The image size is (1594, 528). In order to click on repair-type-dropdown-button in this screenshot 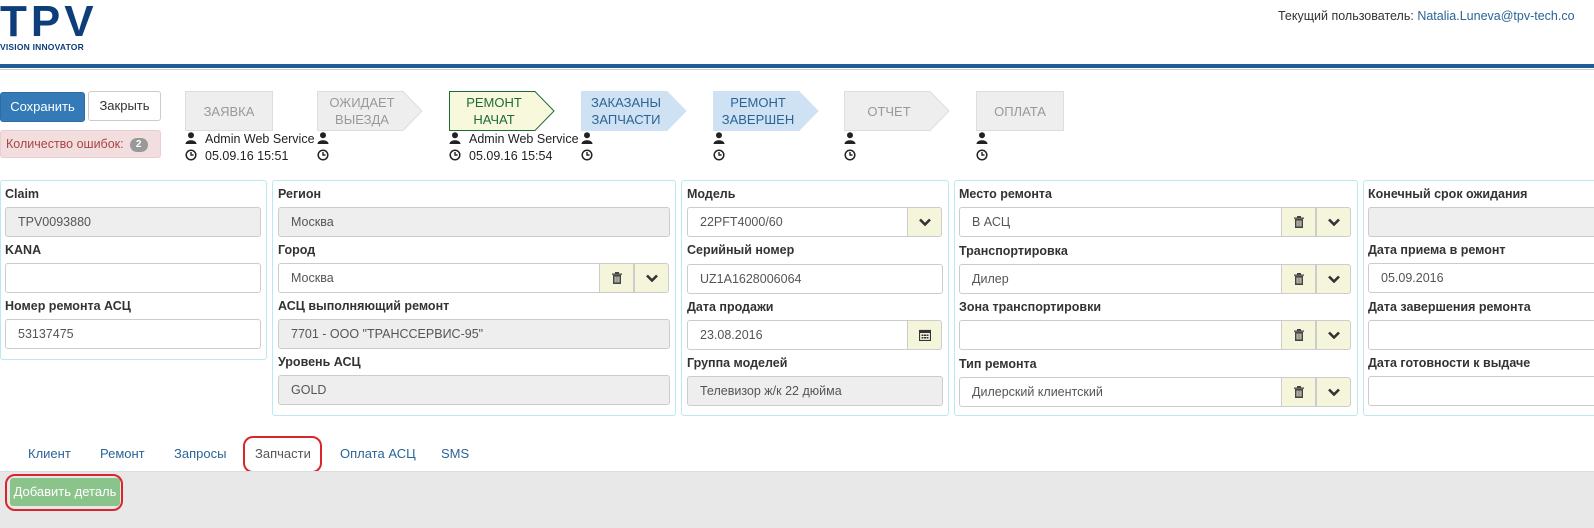, I will do `click(1333, 392)`.